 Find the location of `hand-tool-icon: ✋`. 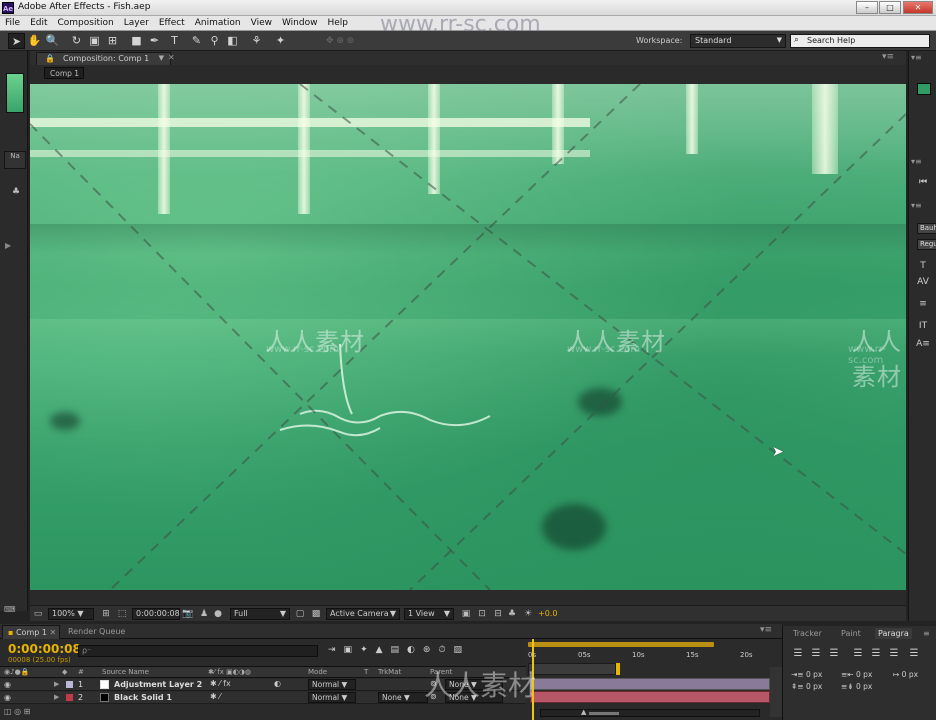

hand-tool-icon: ✋ is located at coordinates (34, 41).